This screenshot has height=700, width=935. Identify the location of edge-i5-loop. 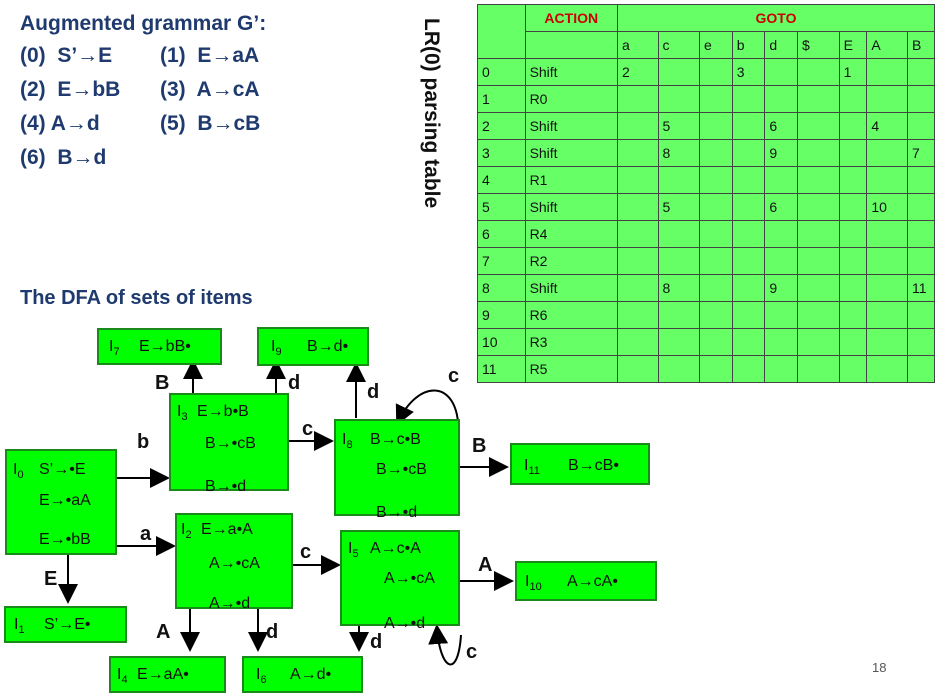
(445, 645).